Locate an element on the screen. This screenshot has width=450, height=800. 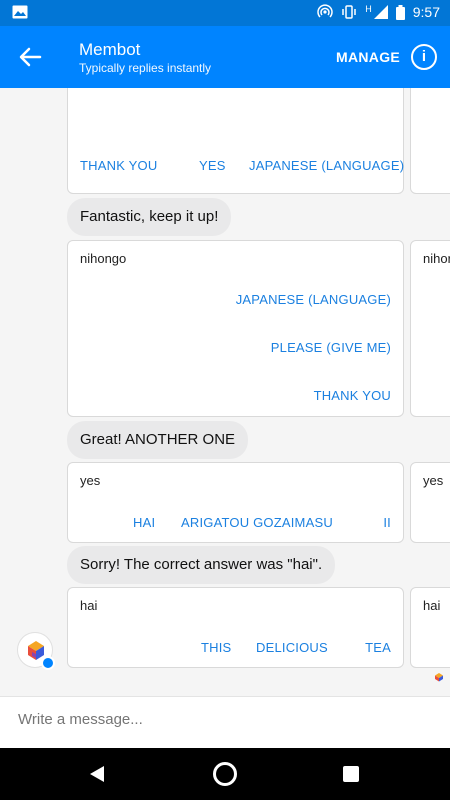
nav-recents-icon is located at coordinates (351, 774).